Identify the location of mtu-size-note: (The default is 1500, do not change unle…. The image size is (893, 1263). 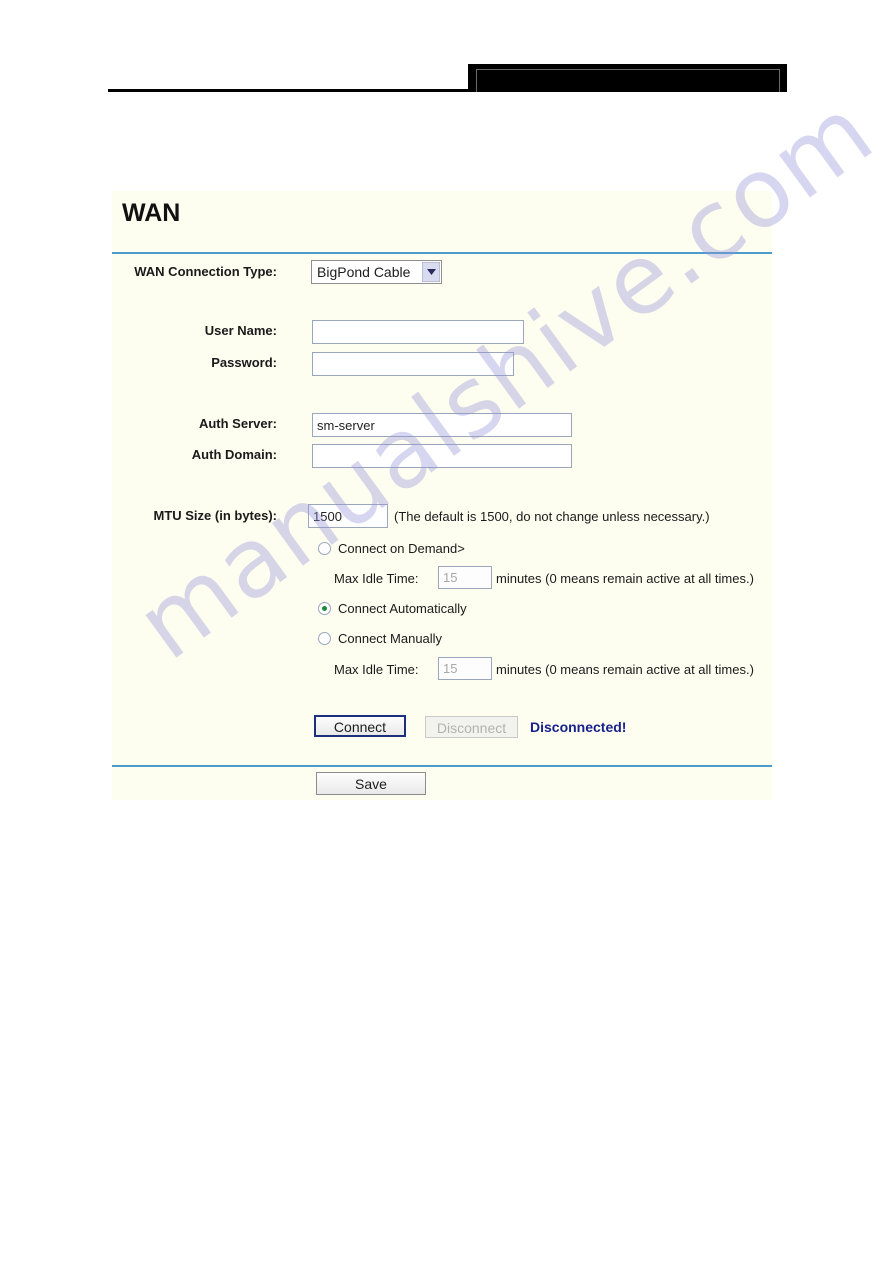
(552, 516).